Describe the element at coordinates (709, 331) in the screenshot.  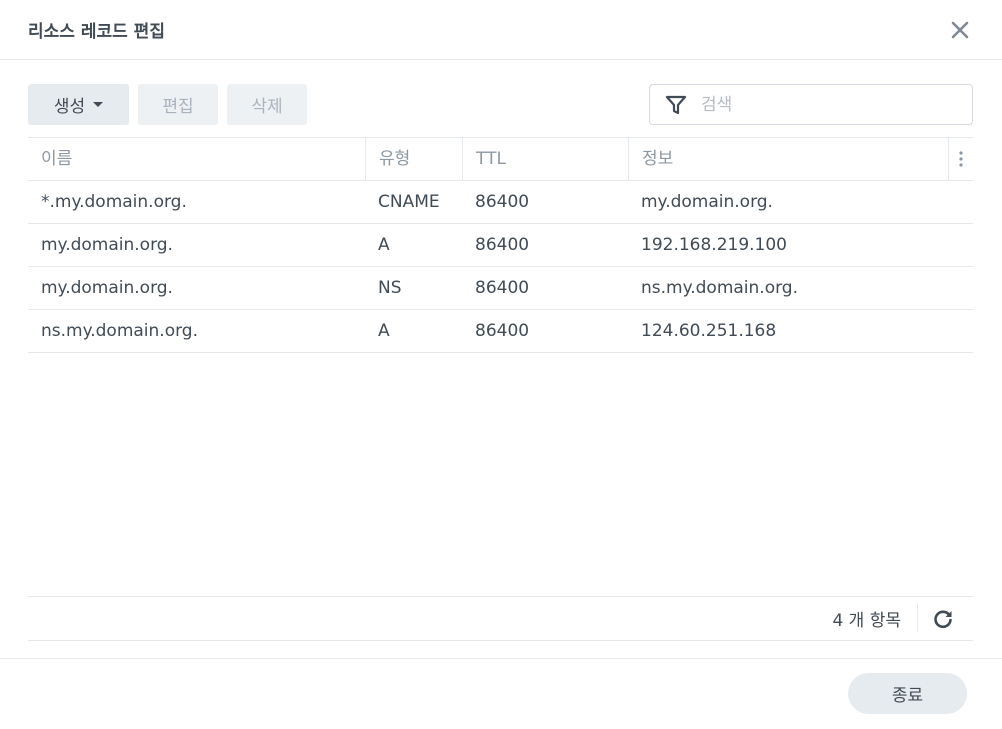
I see `cell-info: 124.60.251.168` at that location.